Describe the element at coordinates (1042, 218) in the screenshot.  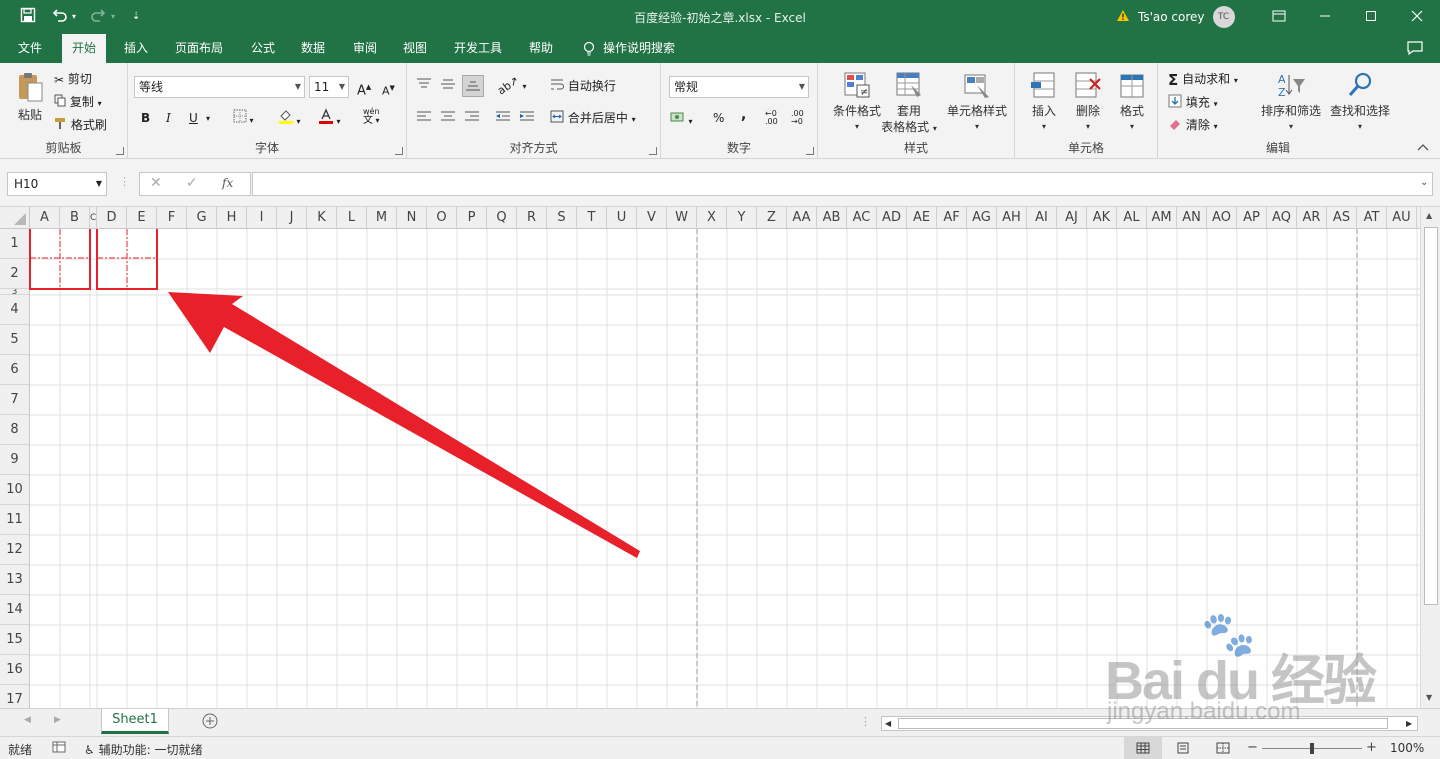
I see `column-header-ai: AI` at that location.